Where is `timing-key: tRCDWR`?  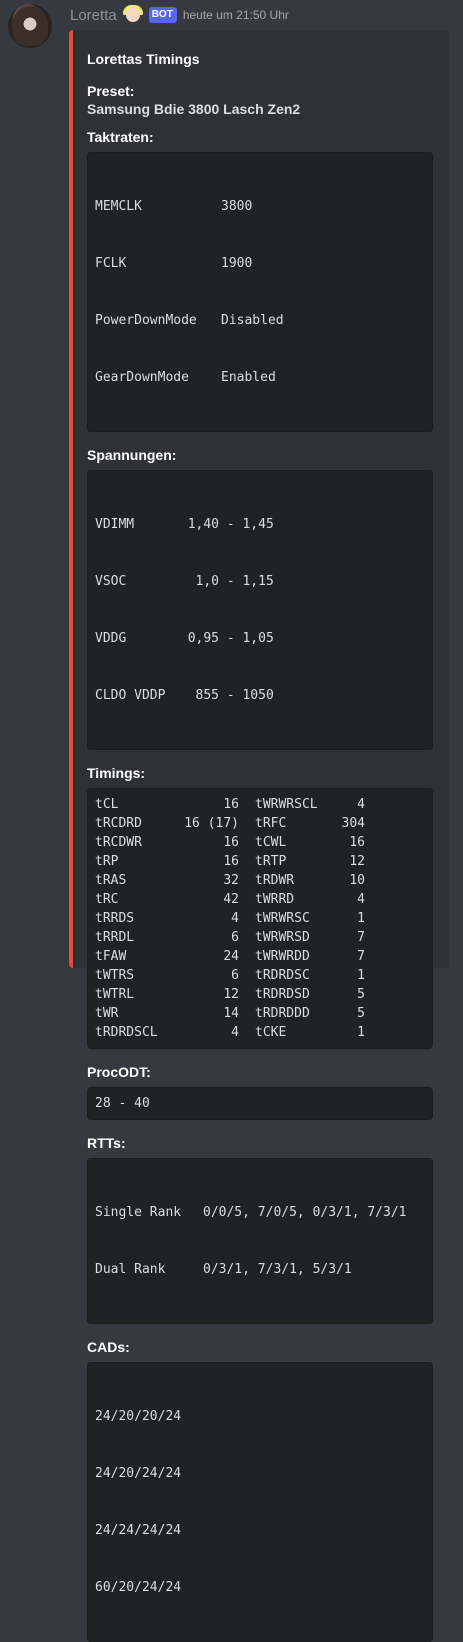
timing-key: tRCDWR is located at coordinates (118, 842).